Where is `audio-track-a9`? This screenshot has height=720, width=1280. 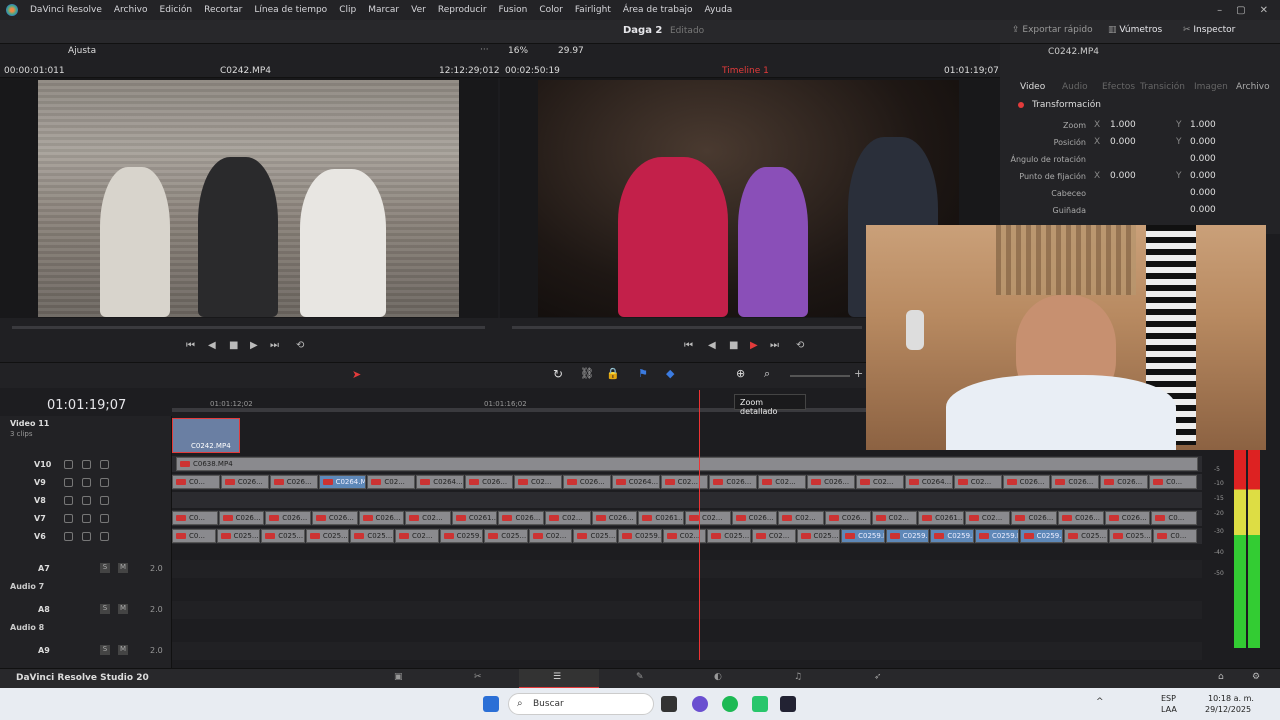 audio-track-a9 is located at coordinates (687, 651).